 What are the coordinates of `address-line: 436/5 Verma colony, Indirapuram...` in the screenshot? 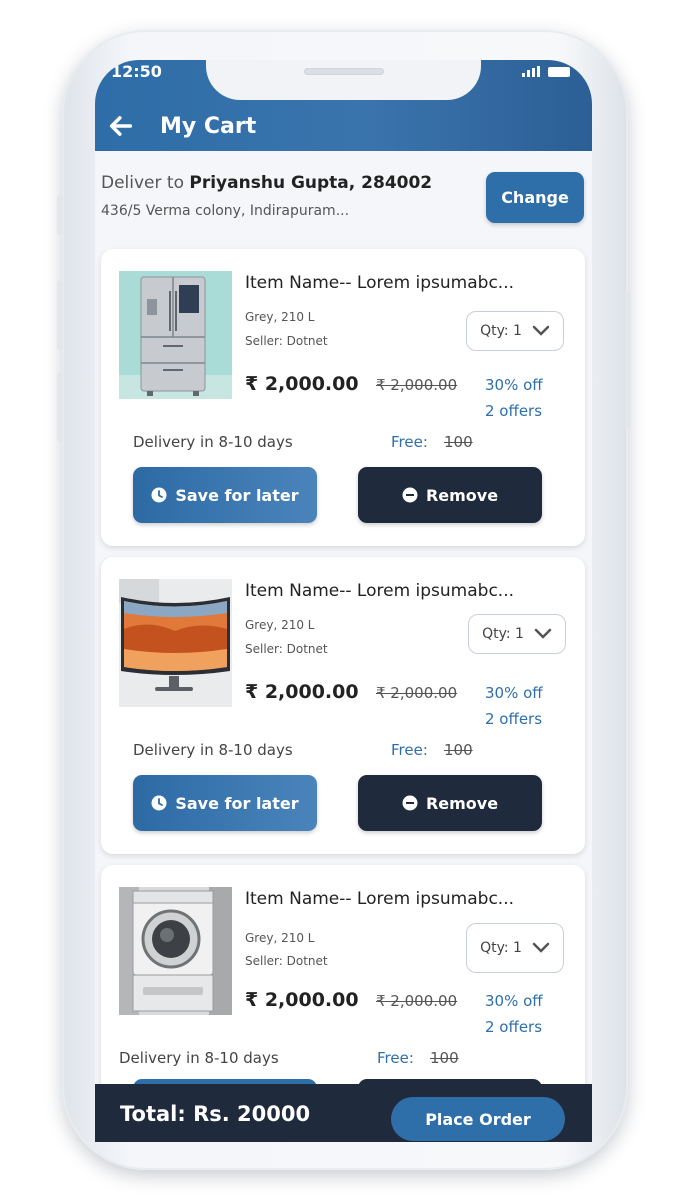 It's located at (225, 211).